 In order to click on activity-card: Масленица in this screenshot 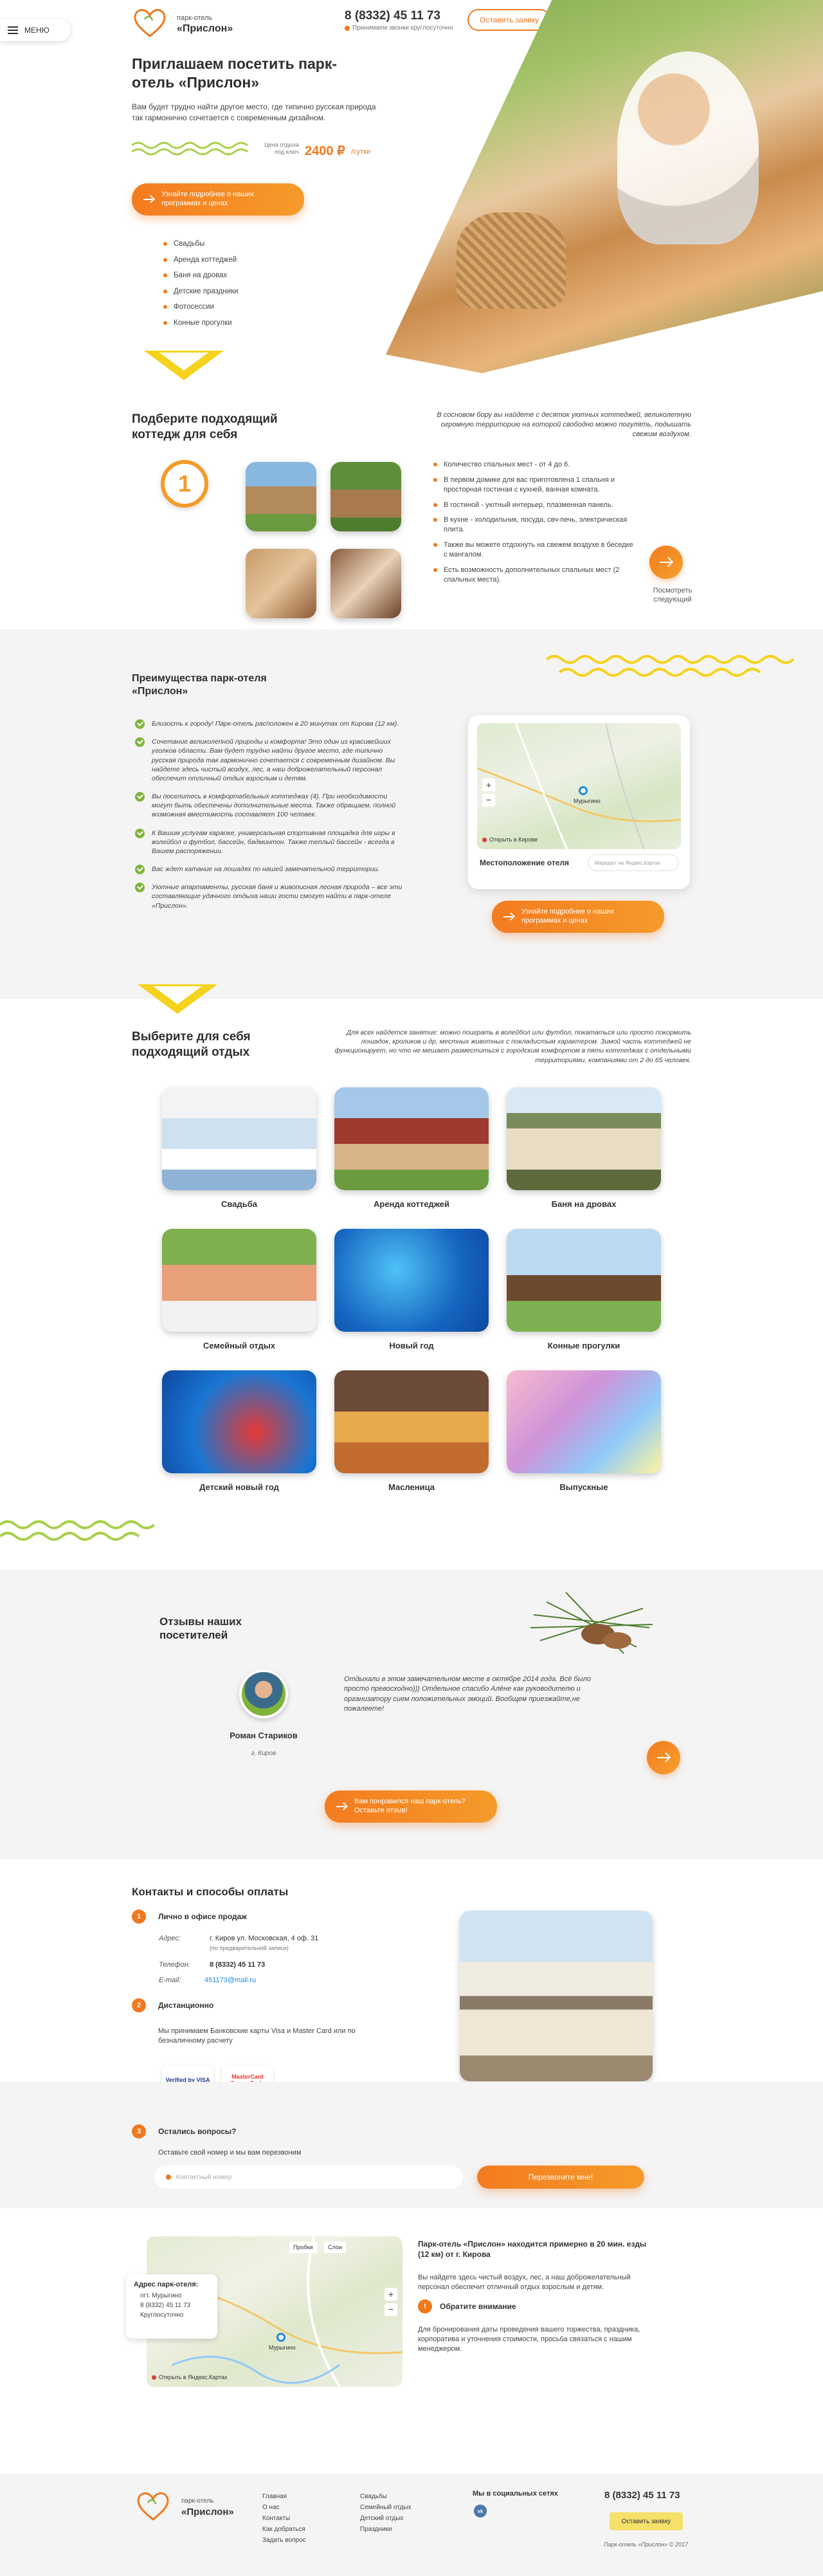, I will do `click(411, 1431)`.